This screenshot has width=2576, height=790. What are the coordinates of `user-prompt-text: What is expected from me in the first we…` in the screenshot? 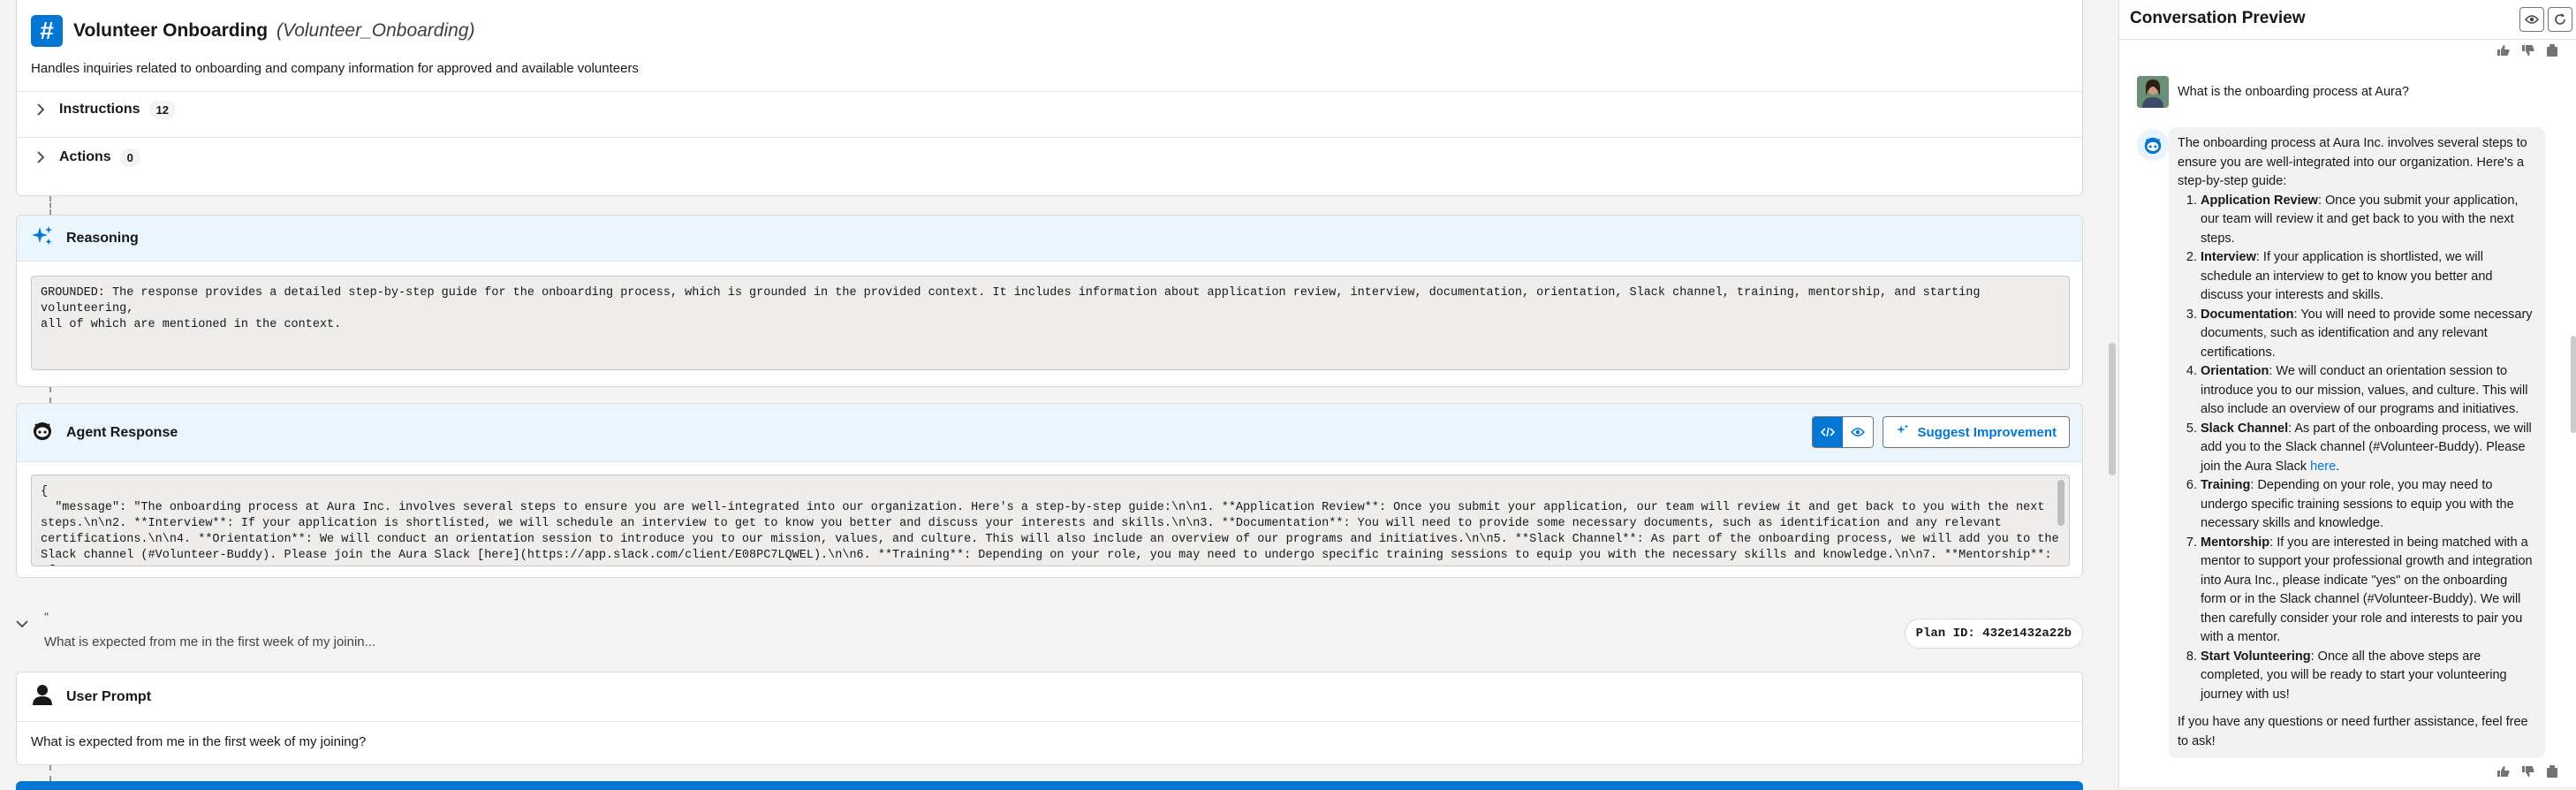 It's located at (199, 741).